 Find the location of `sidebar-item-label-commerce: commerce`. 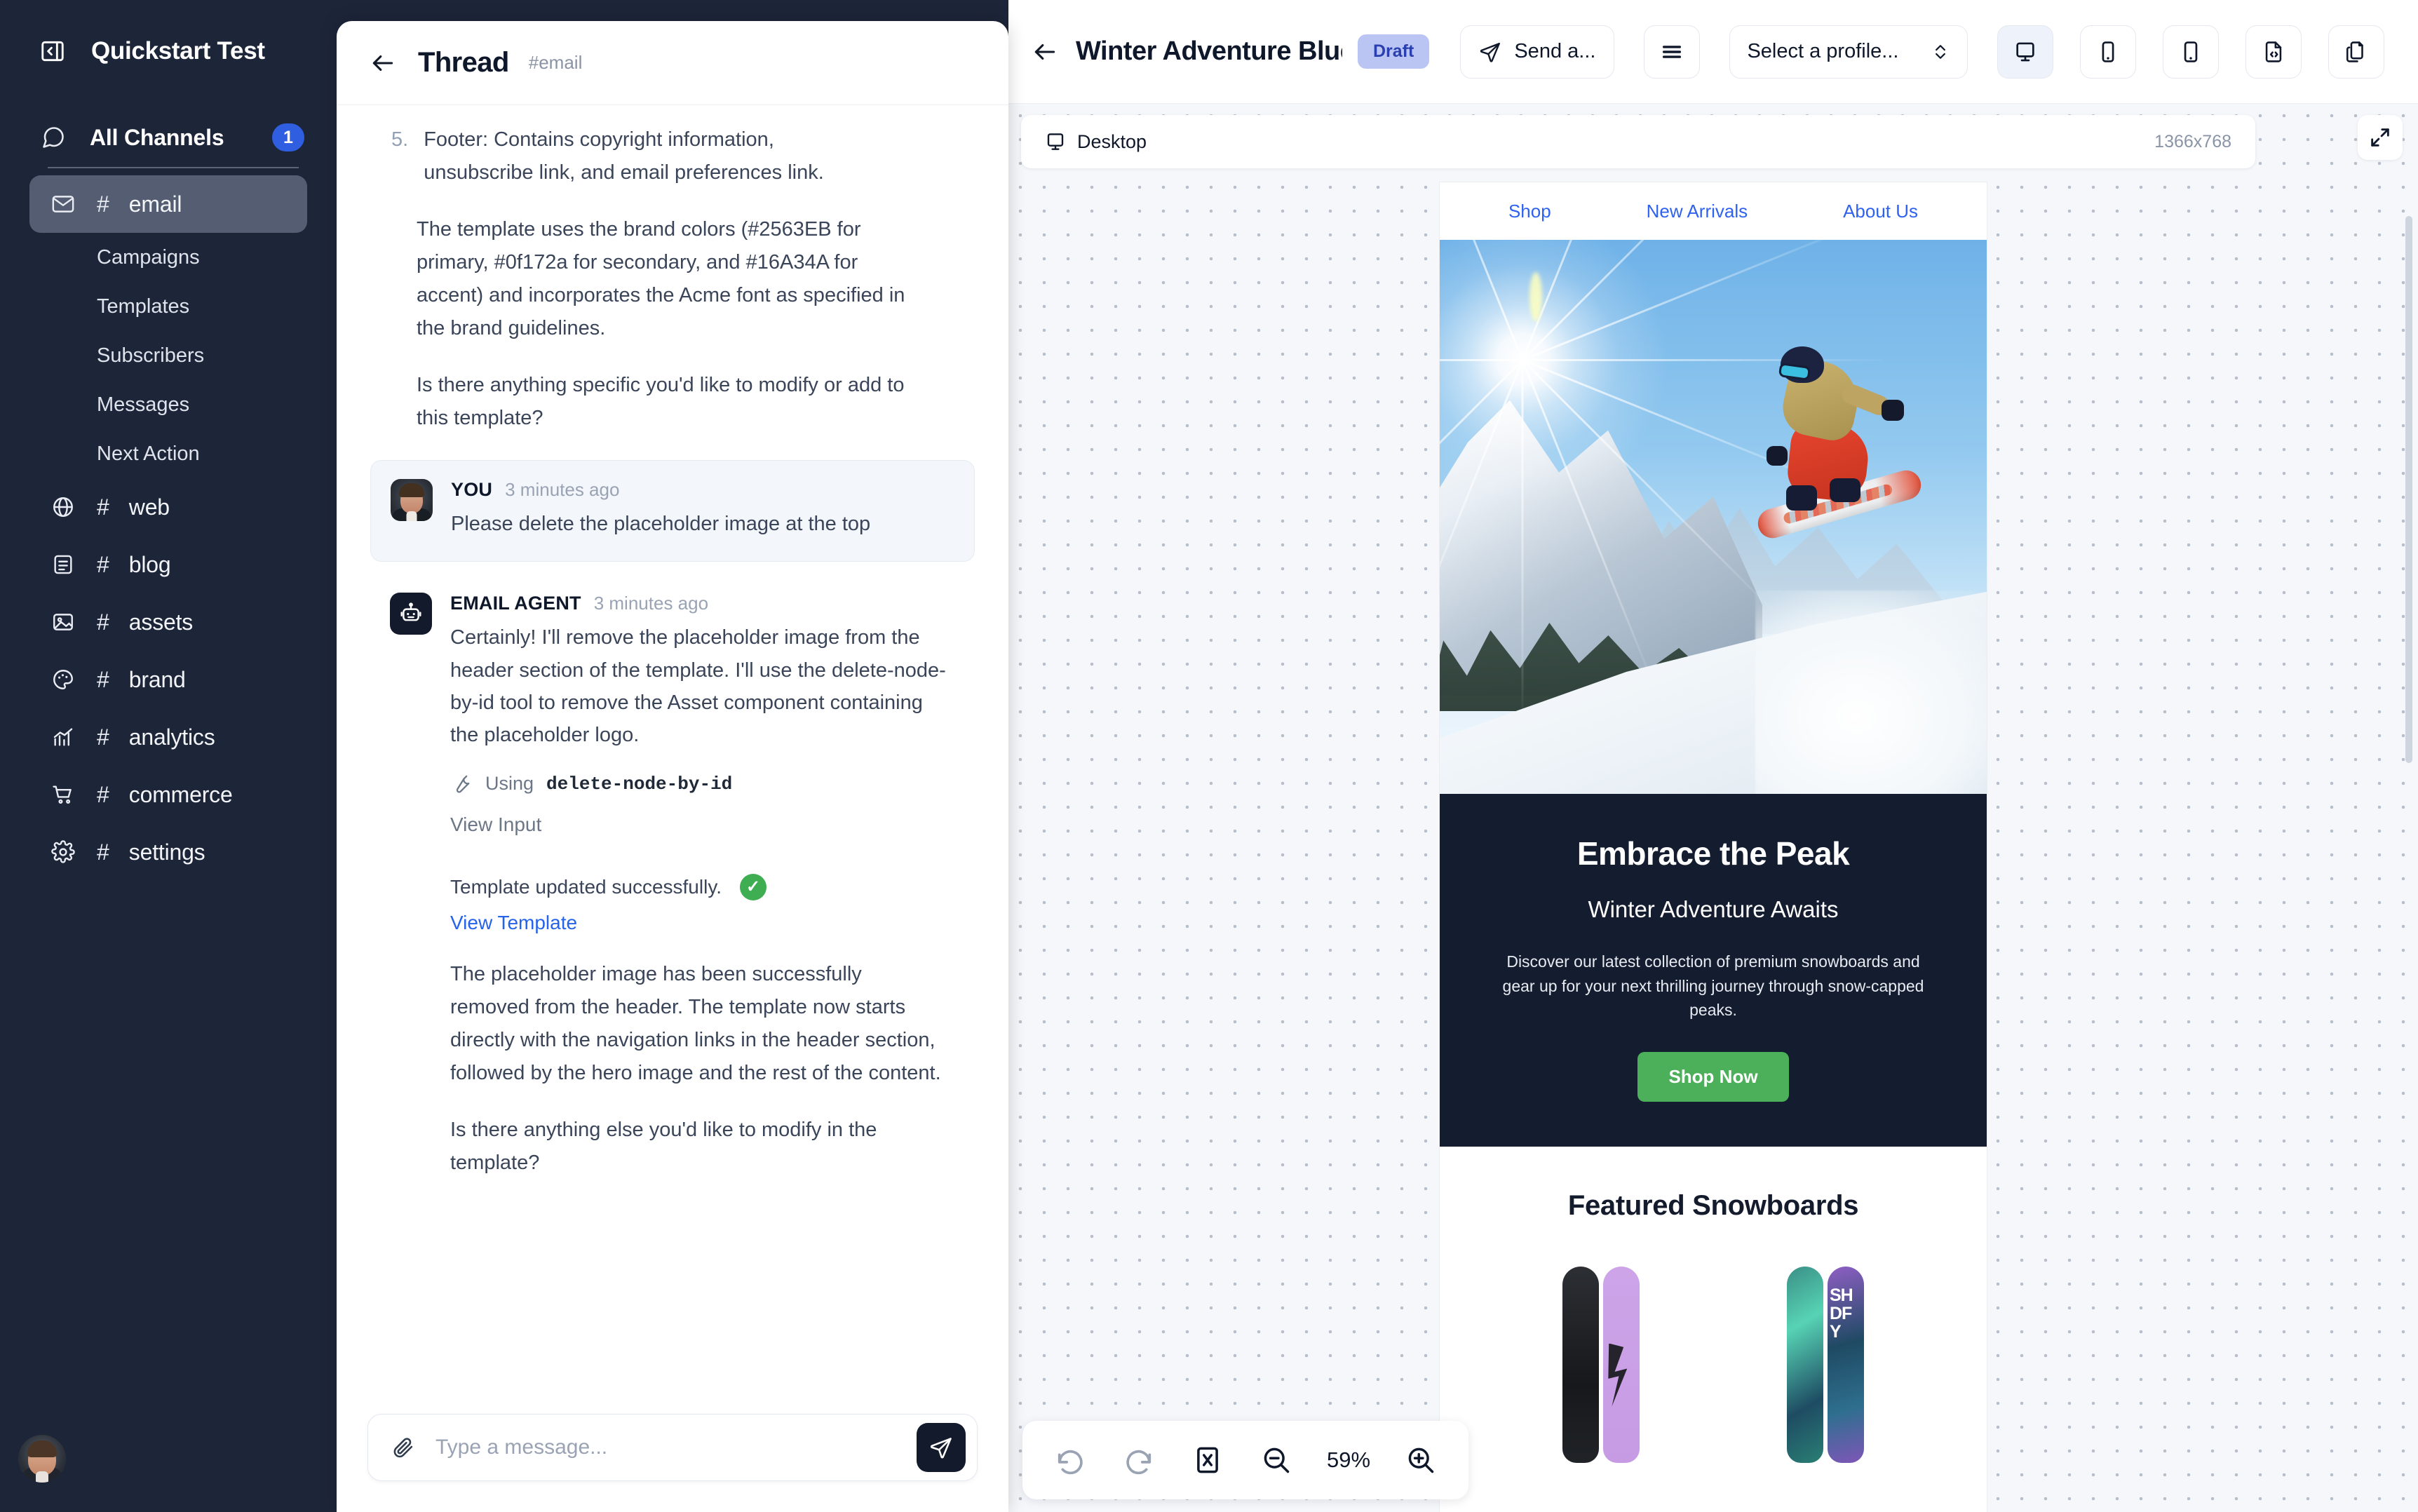

sidebar-item-label-commerce: commerce is located at coordinates (180, 794).